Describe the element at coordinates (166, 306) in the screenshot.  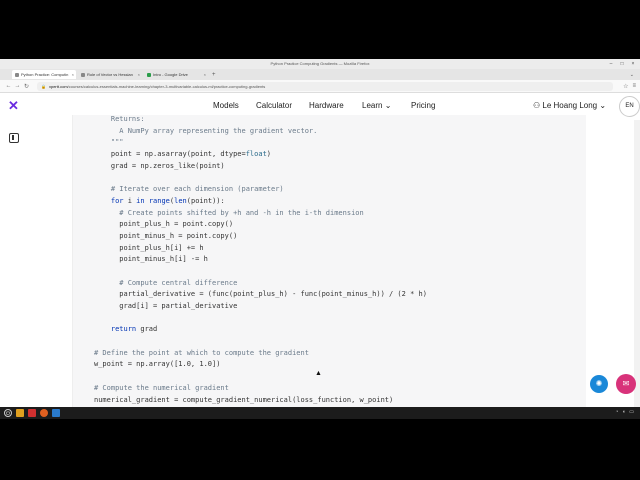
I see `code-line: grad[i] = partial_derivative` at that location.